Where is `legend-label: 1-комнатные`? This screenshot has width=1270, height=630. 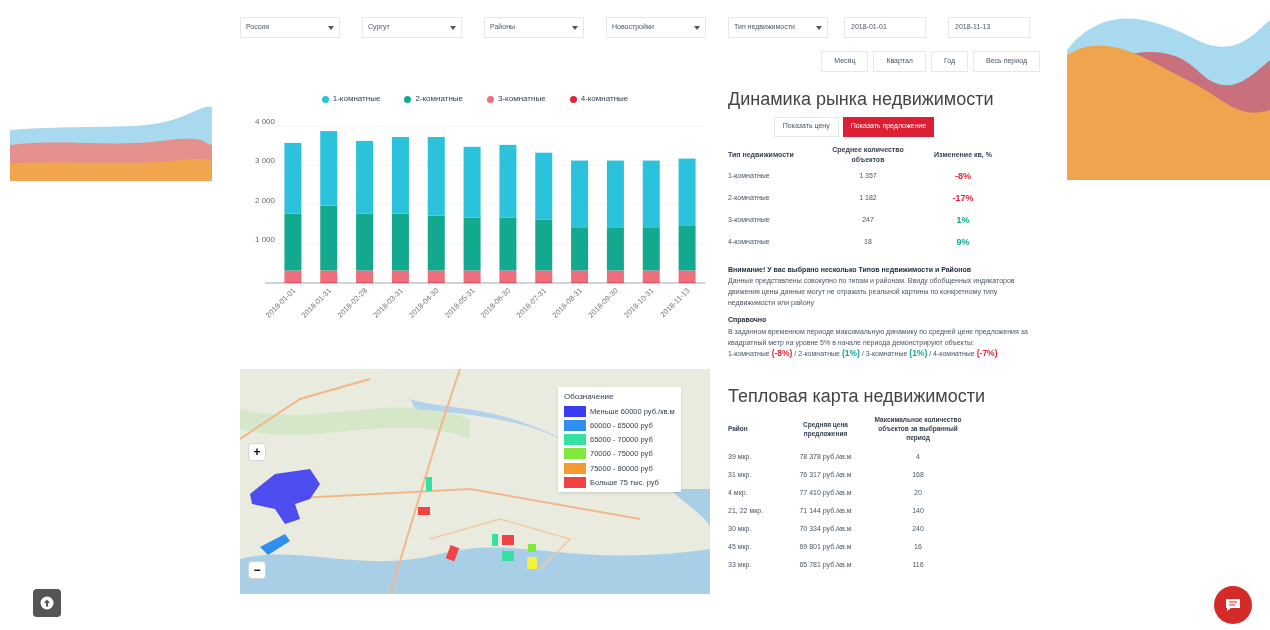
legend-label: 1-комнатные is located at coordinates (356, 99).